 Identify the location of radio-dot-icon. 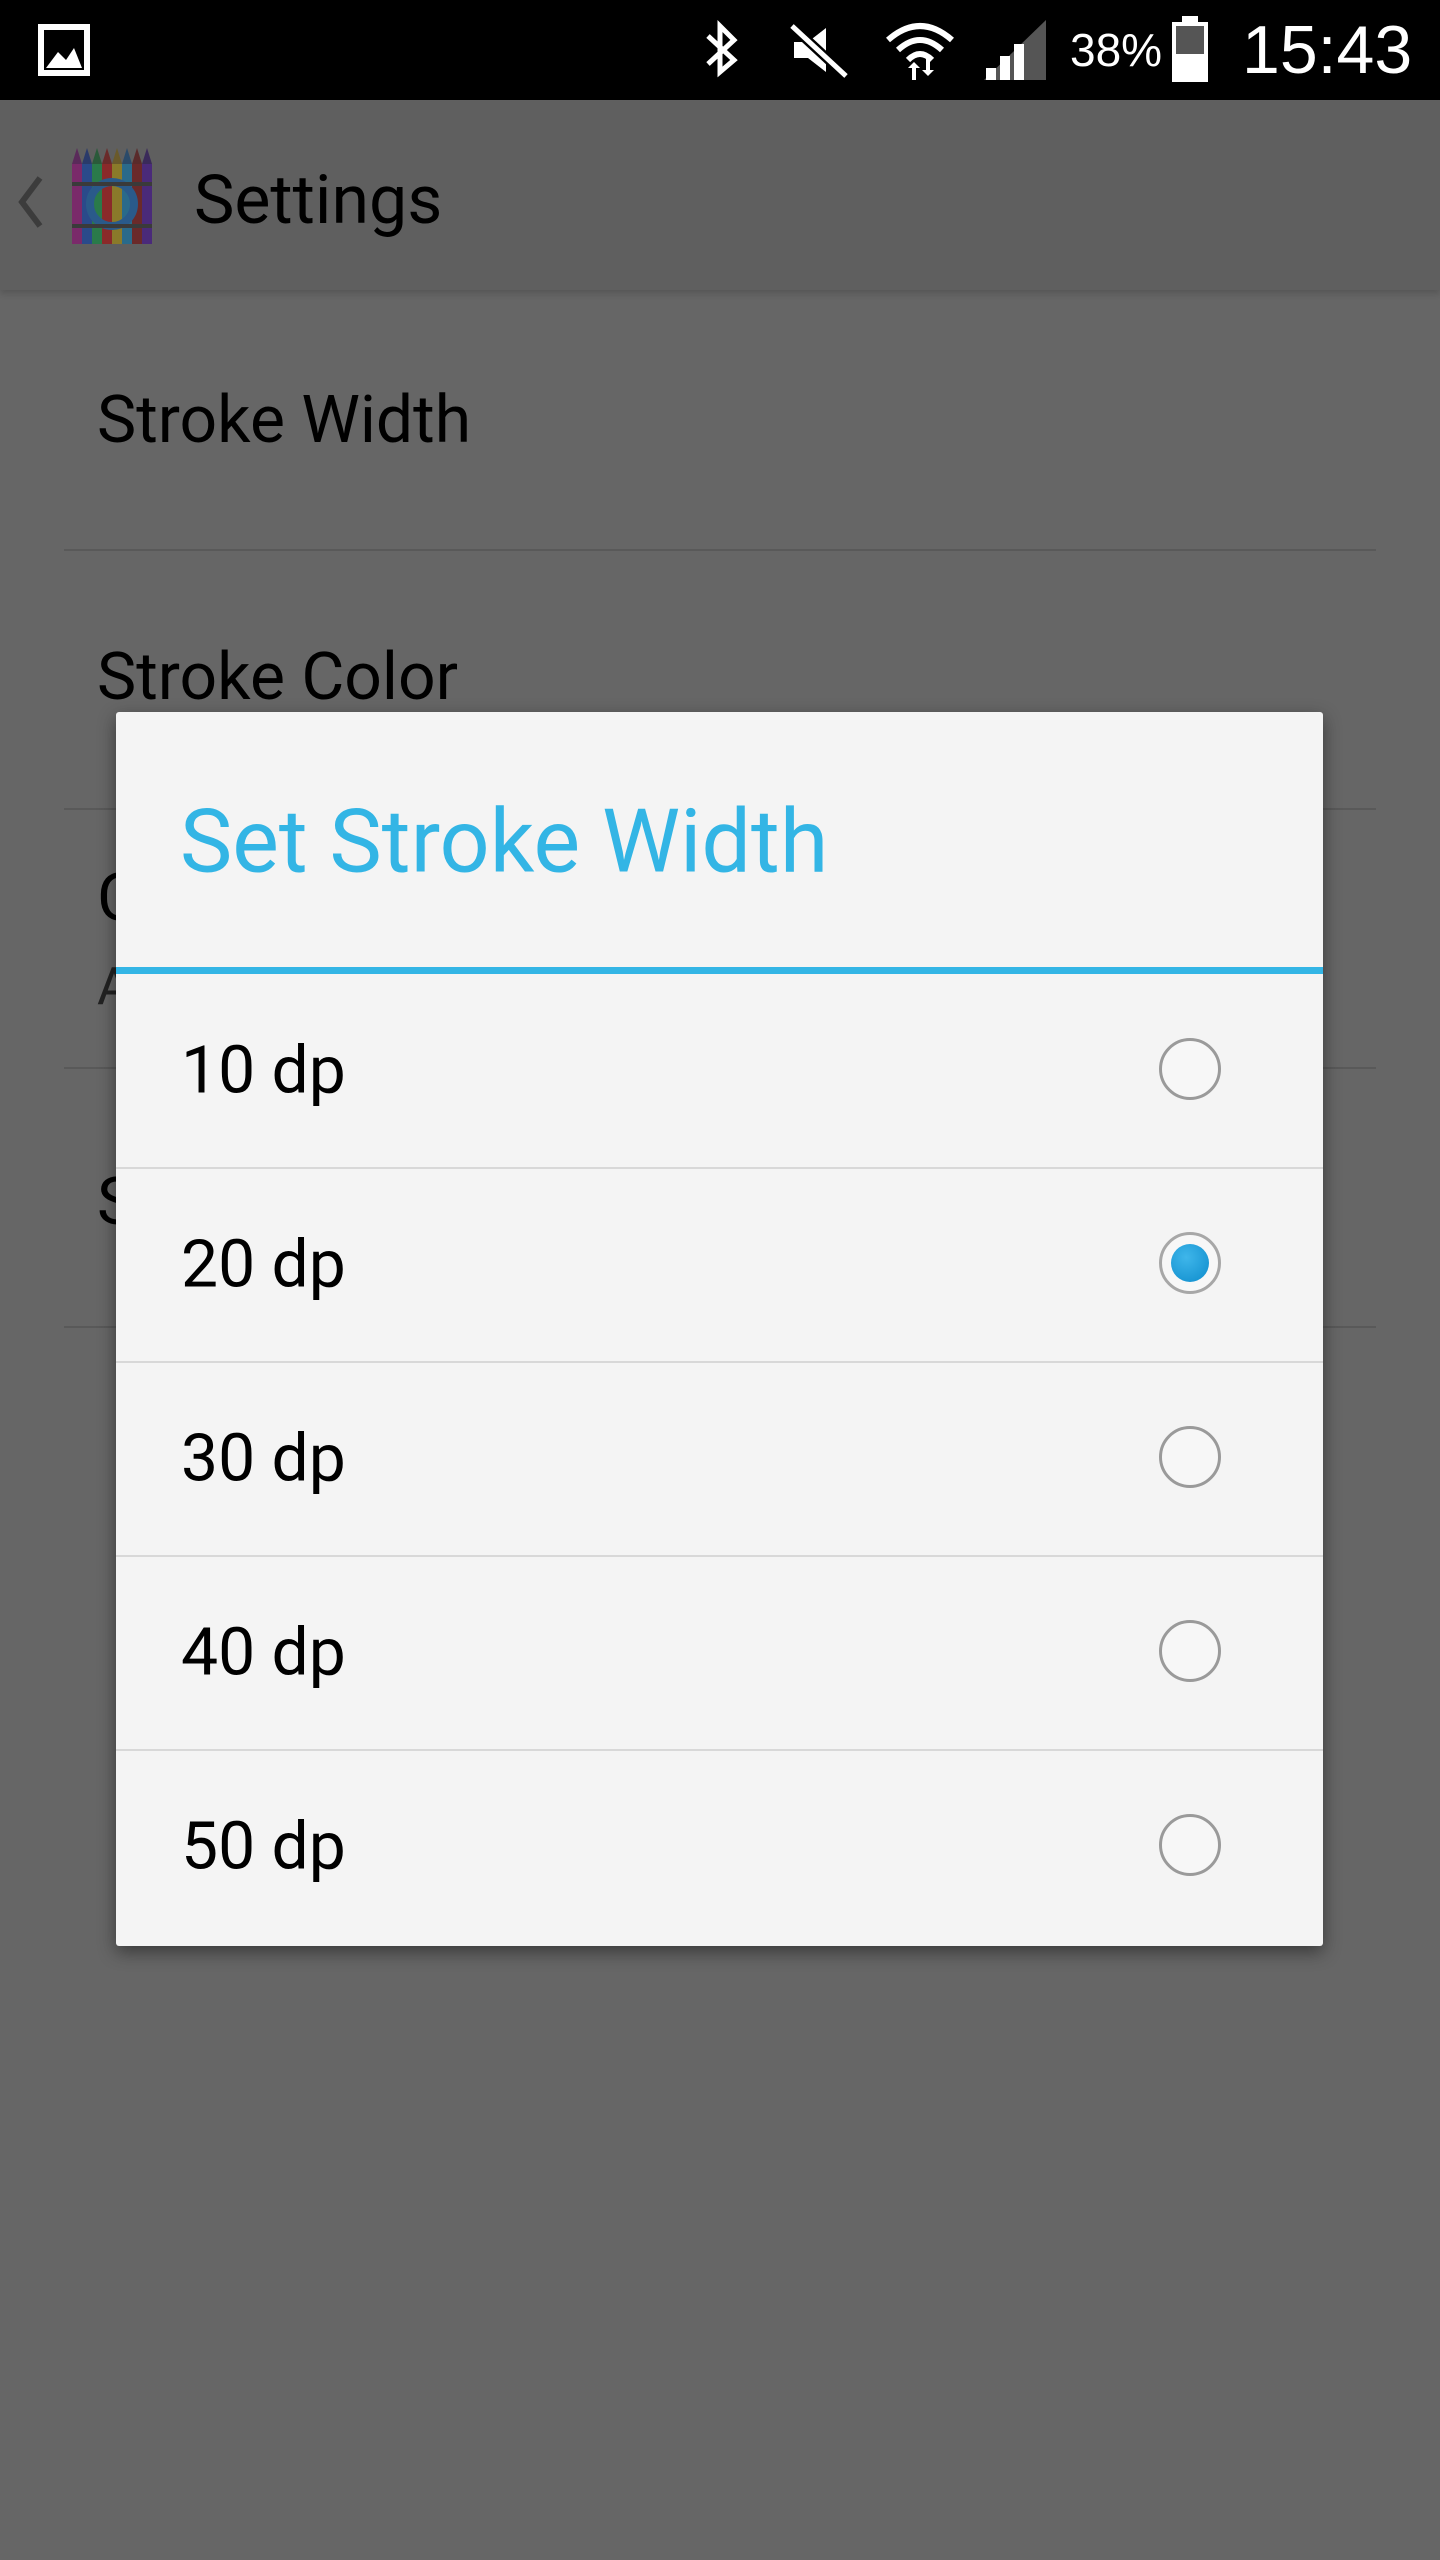
(1190, 1263).